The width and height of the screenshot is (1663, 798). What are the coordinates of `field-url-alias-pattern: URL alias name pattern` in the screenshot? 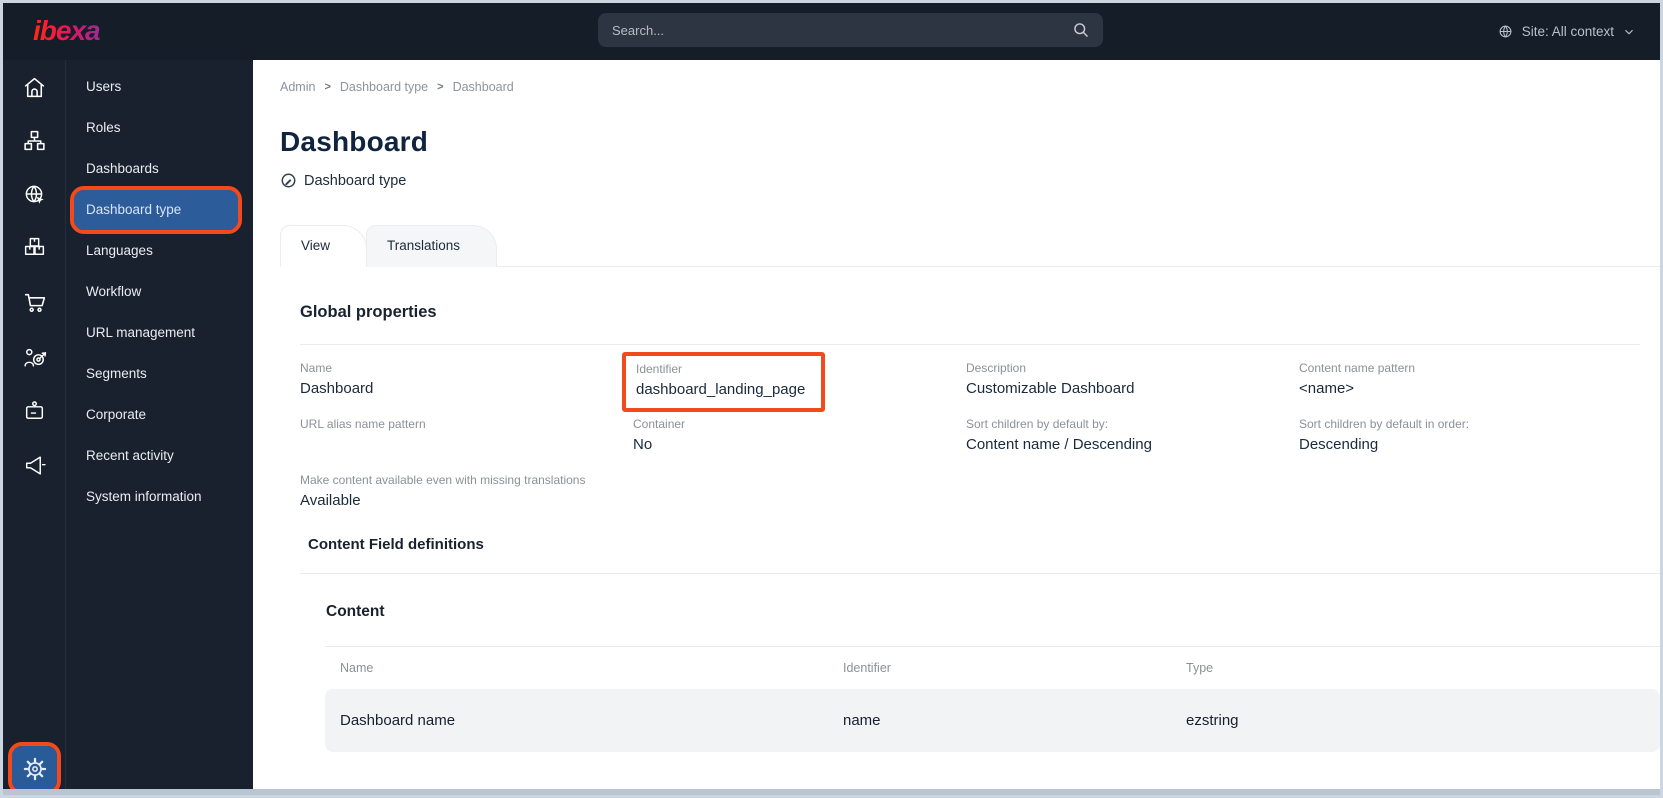 It's located at (363, 424).